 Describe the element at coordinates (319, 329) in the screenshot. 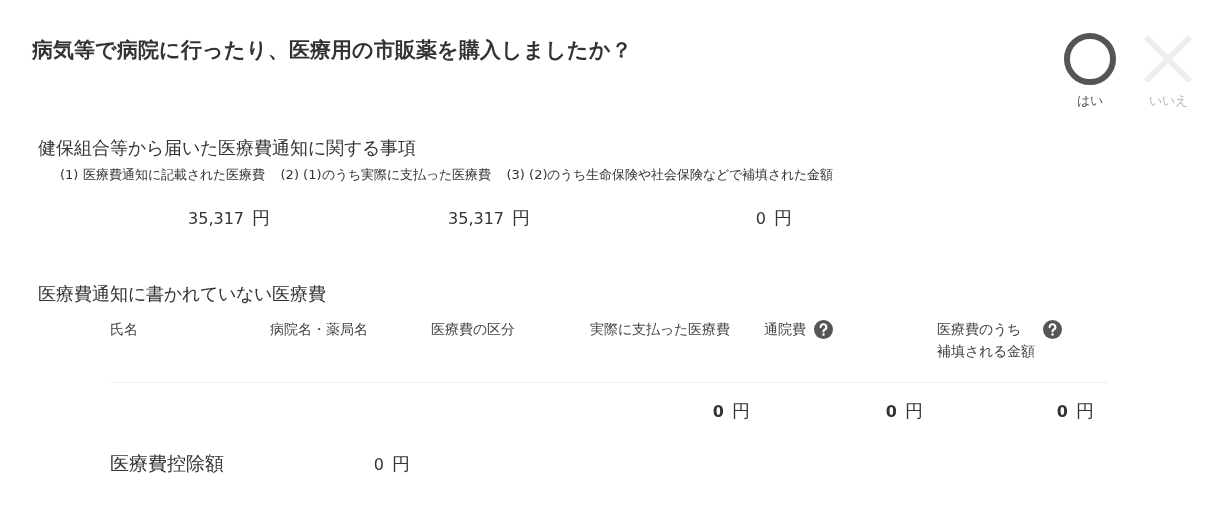

I see `column-header: 病院名・薬局名` at that location.